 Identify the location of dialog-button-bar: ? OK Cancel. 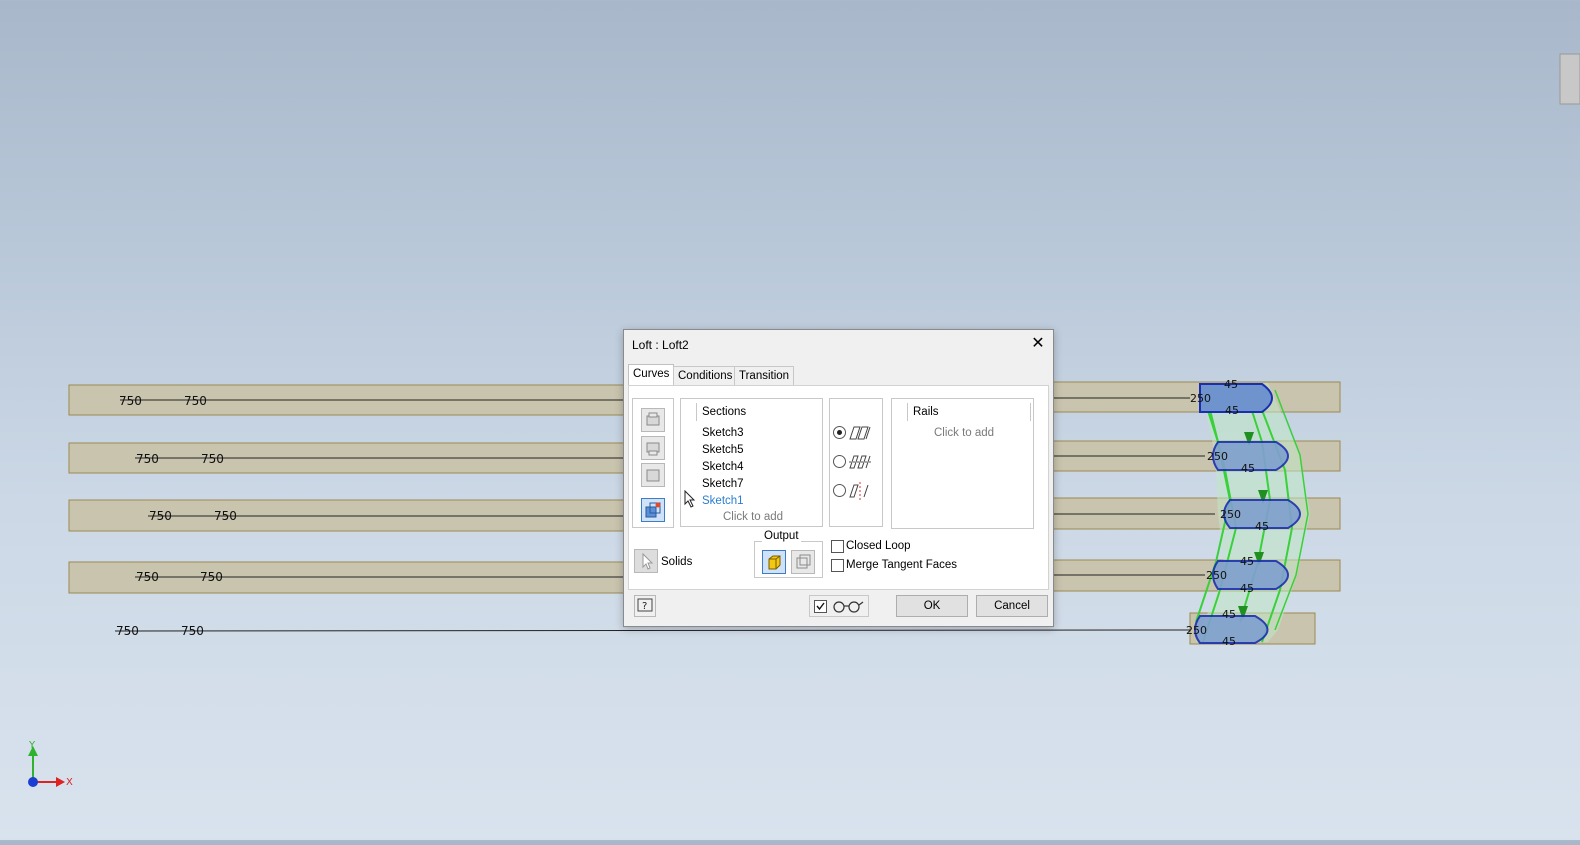
(838, 606).